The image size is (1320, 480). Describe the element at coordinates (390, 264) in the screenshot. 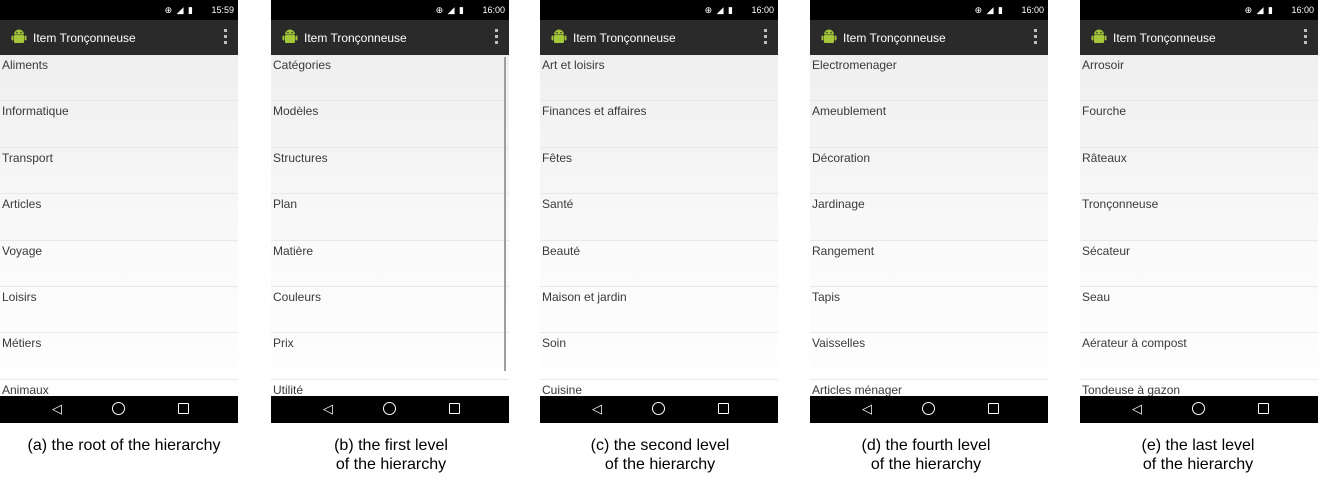

I see `list-item: Matière` at that location.